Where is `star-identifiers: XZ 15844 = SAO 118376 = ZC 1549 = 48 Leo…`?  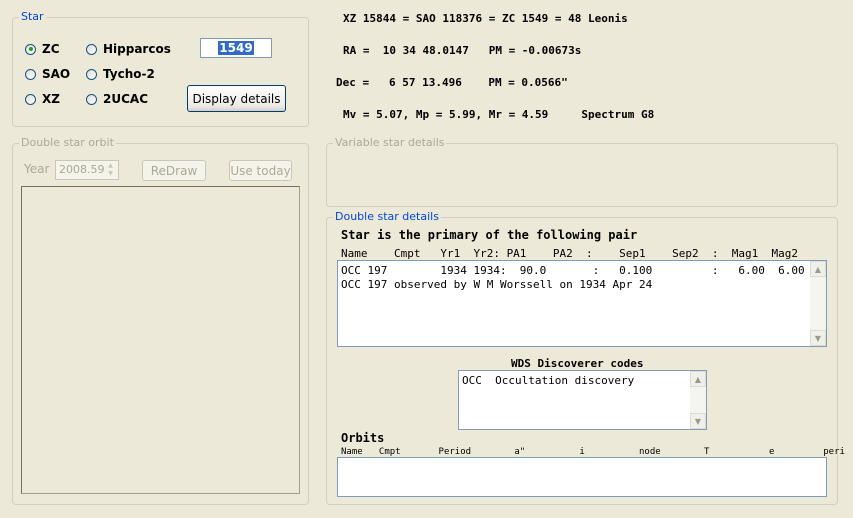
star-identifiers: XZ 15844 = SAO 118376 = ZC 1549 = 48 Leo… is located at coordinates (485, 18).